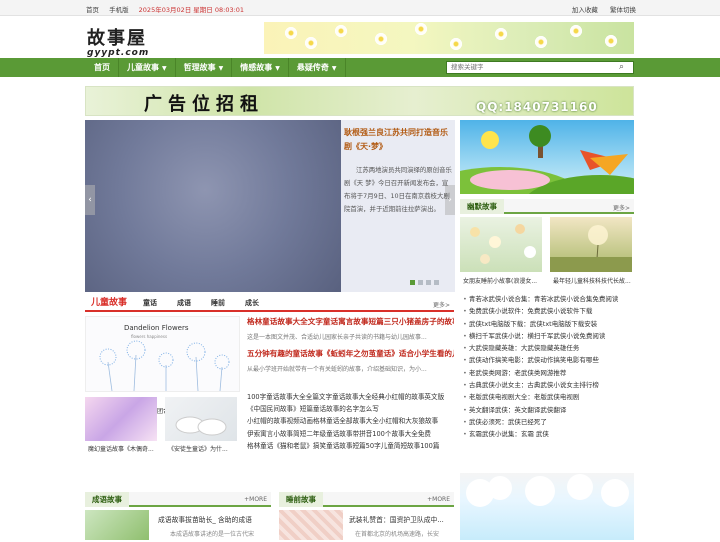 The width and height of the screenshot is (720, 542). What do you see at coordinates (549, 336) in the screenshot?
I see `list-item: 横扫千军武侠小说：横扫千军武侠小说免费阅读` at bounding box center [549, 336].